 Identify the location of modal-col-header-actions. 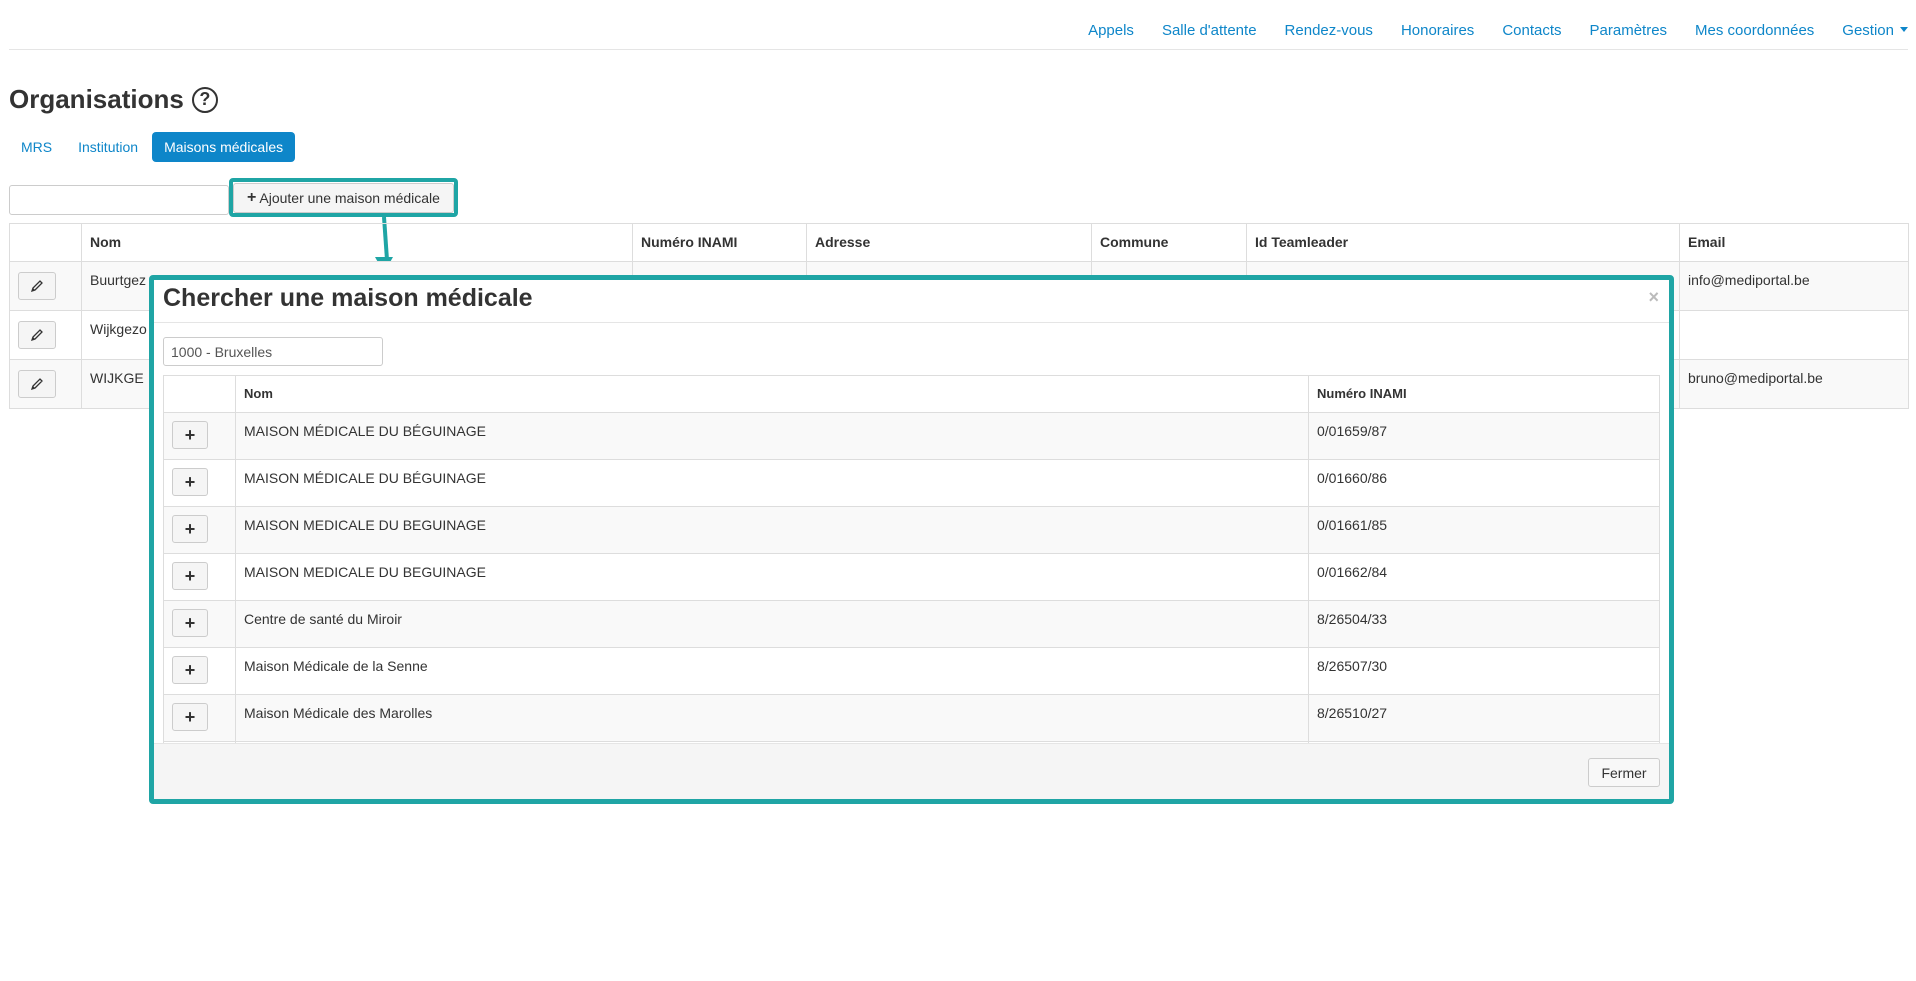
(199, 394).